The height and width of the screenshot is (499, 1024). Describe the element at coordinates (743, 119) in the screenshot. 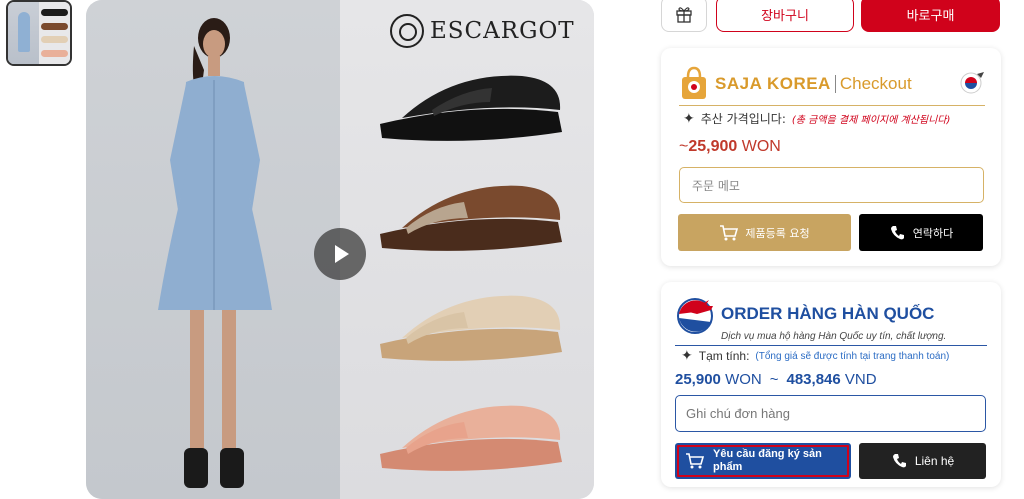

I see `estimate-label: 추산 가격입니다:` at that location.